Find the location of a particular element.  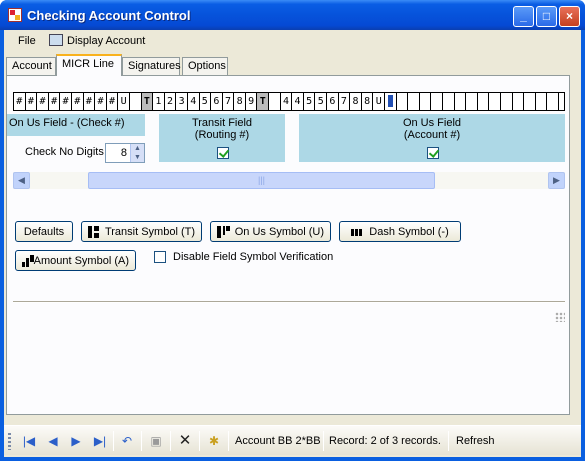

micr-line-editor: # # # # # # # # # U T 1 2 3 4 5 6 7 8 9 T 4 4 5 5 6 7 8 8 U is located at coordinates (289, 101).